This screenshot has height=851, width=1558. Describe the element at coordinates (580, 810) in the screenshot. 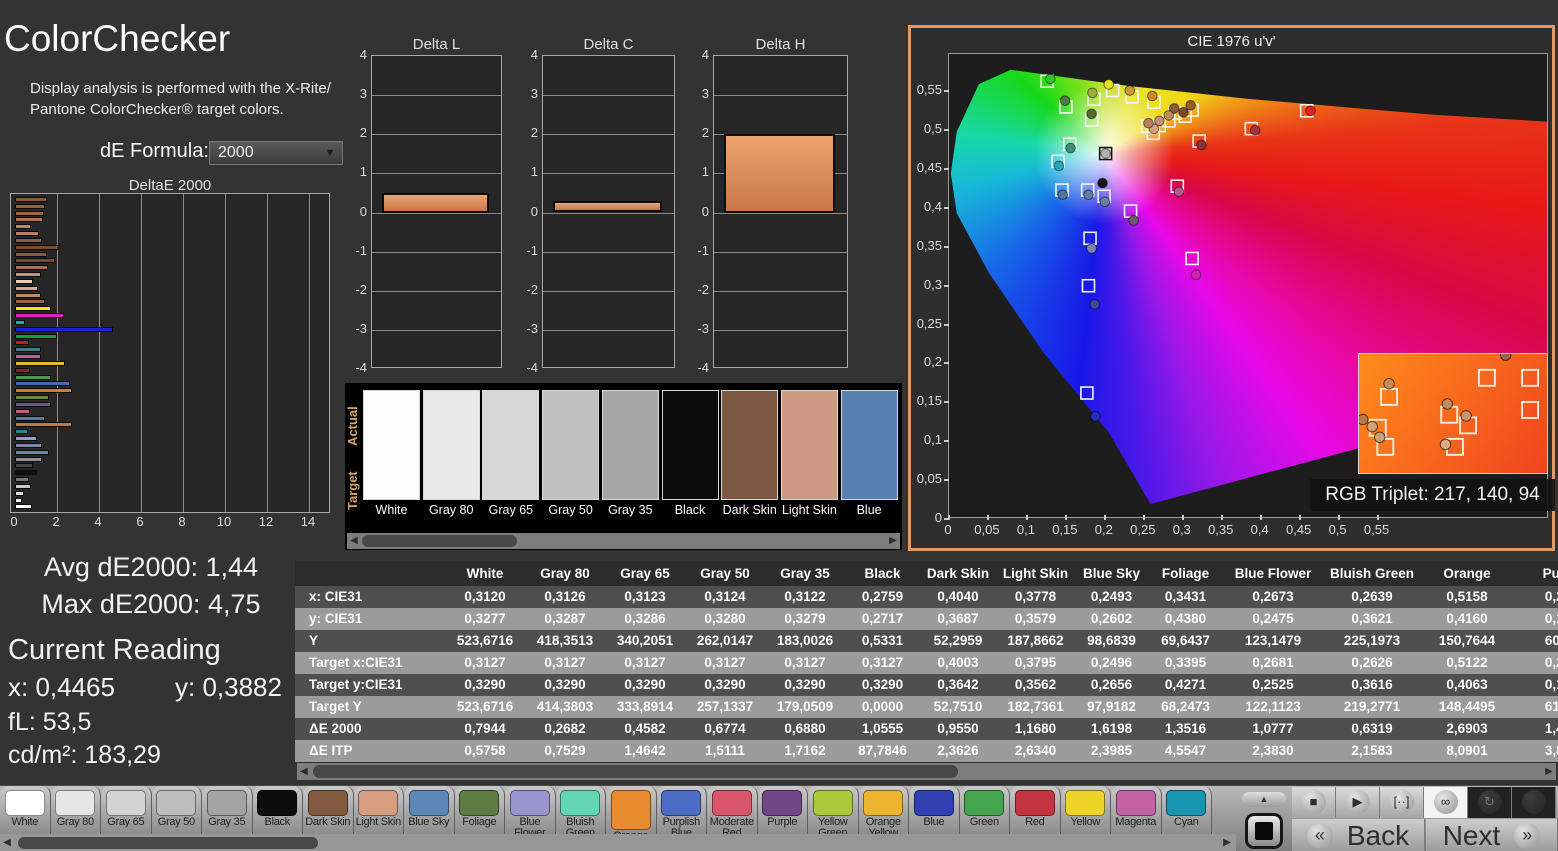

I see `patch-tab-bluish-green: Bluish Green` at that location.